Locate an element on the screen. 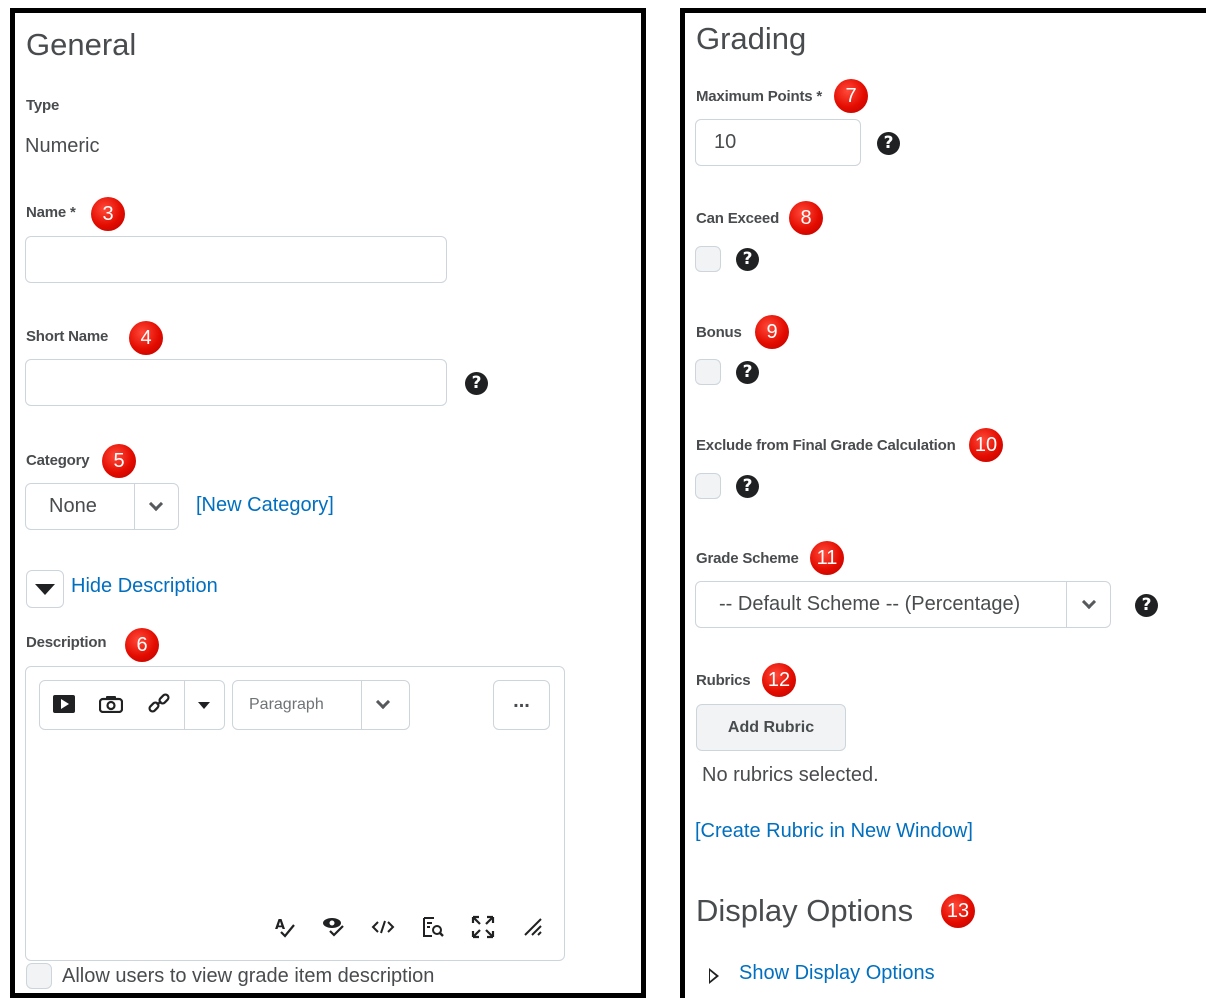 The image size is (1206, 998). grade-scheme-select: -- Default Scheme -- (Percentage) is located at coordinates (903, 604).